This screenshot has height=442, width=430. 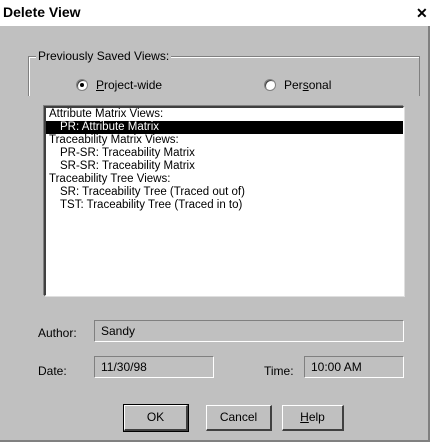 What do you see at coordinates (313, 418) in the screenshot?
I see `help-button: Help` at bounding box center [313, 418].